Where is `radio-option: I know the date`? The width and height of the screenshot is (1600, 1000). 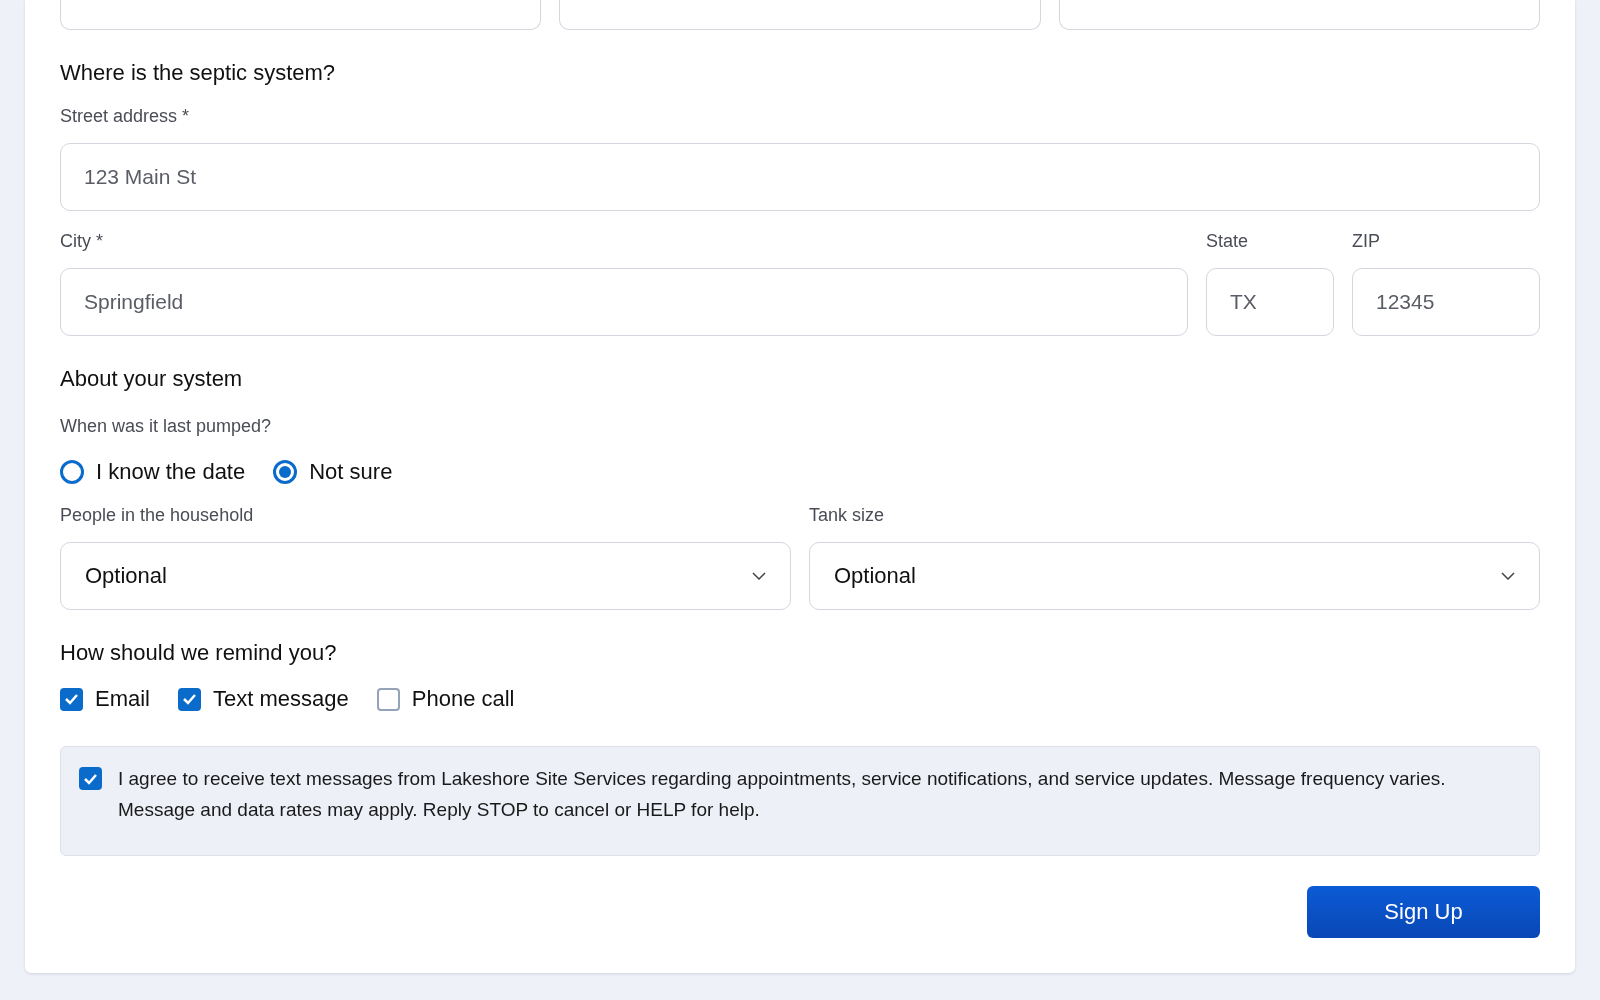
radio-option: I know the date is located at coordinates (153, 472).